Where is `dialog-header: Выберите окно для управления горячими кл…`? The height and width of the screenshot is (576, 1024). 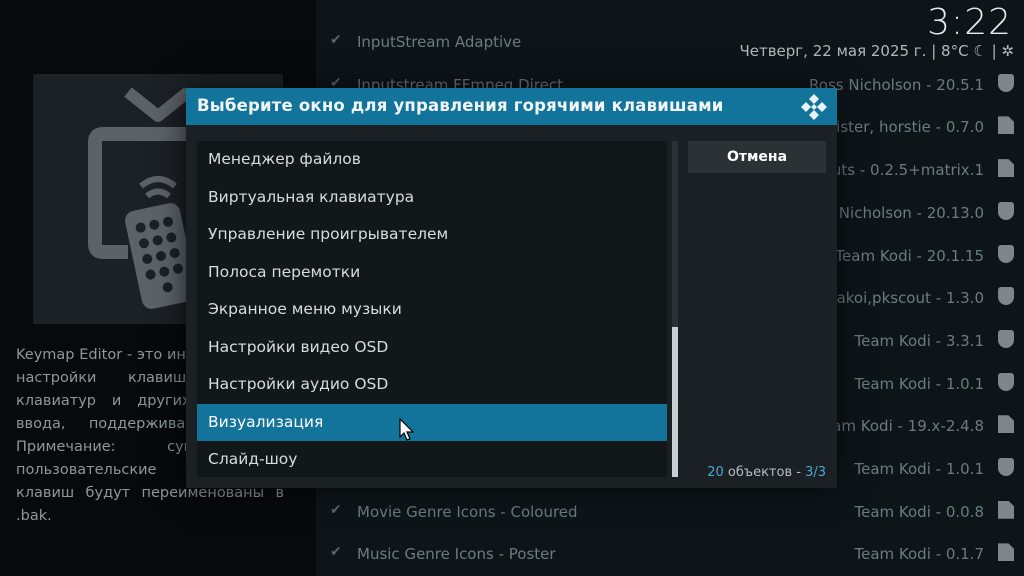 dialog-header: Выберите окно для управления горячими кл… is located at coordinates (511, 106).